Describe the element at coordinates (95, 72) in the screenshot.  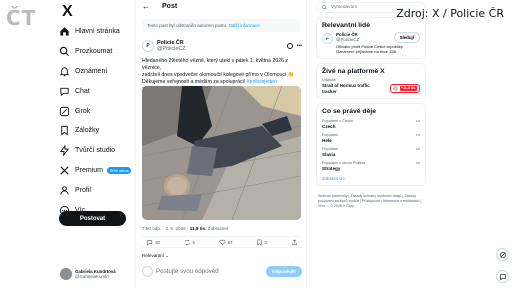
I see `sidebar-item-notifications: Oznámení` at that location.